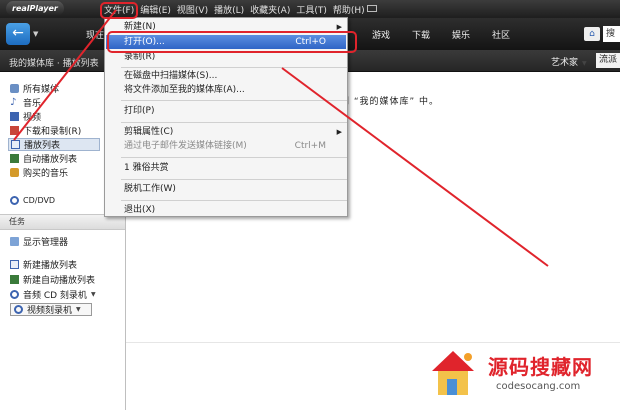 The height and width of the screenshot is (410, 620). I want to click on new-playlist-icon, so click(14, 264).